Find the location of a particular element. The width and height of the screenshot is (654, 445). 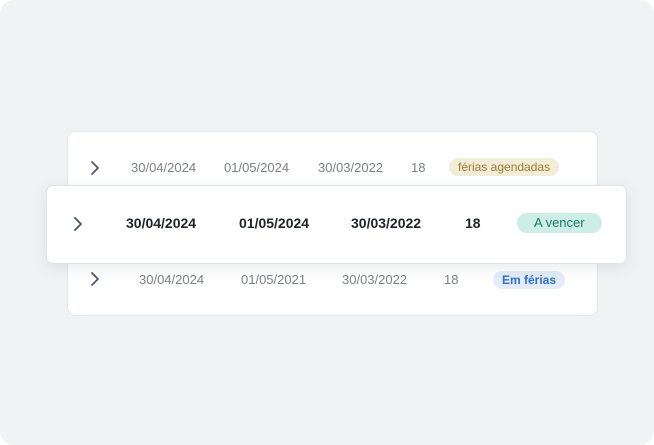

status-badge: férias agendadas is located at coordinates (504, 167).